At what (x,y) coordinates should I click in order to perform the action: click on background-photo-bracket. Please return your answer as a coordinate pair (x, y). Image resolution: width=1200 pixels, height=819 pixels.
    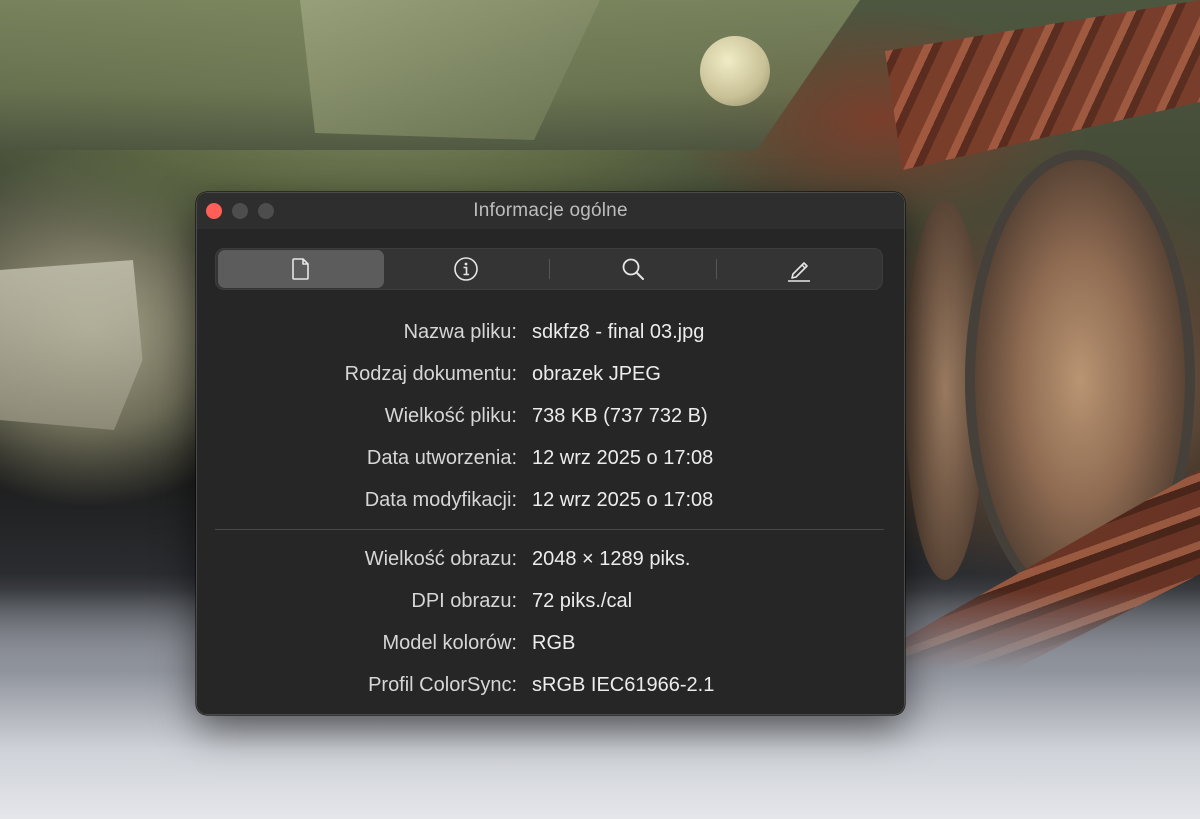
    Looking at the image, I should click on (71, 345).